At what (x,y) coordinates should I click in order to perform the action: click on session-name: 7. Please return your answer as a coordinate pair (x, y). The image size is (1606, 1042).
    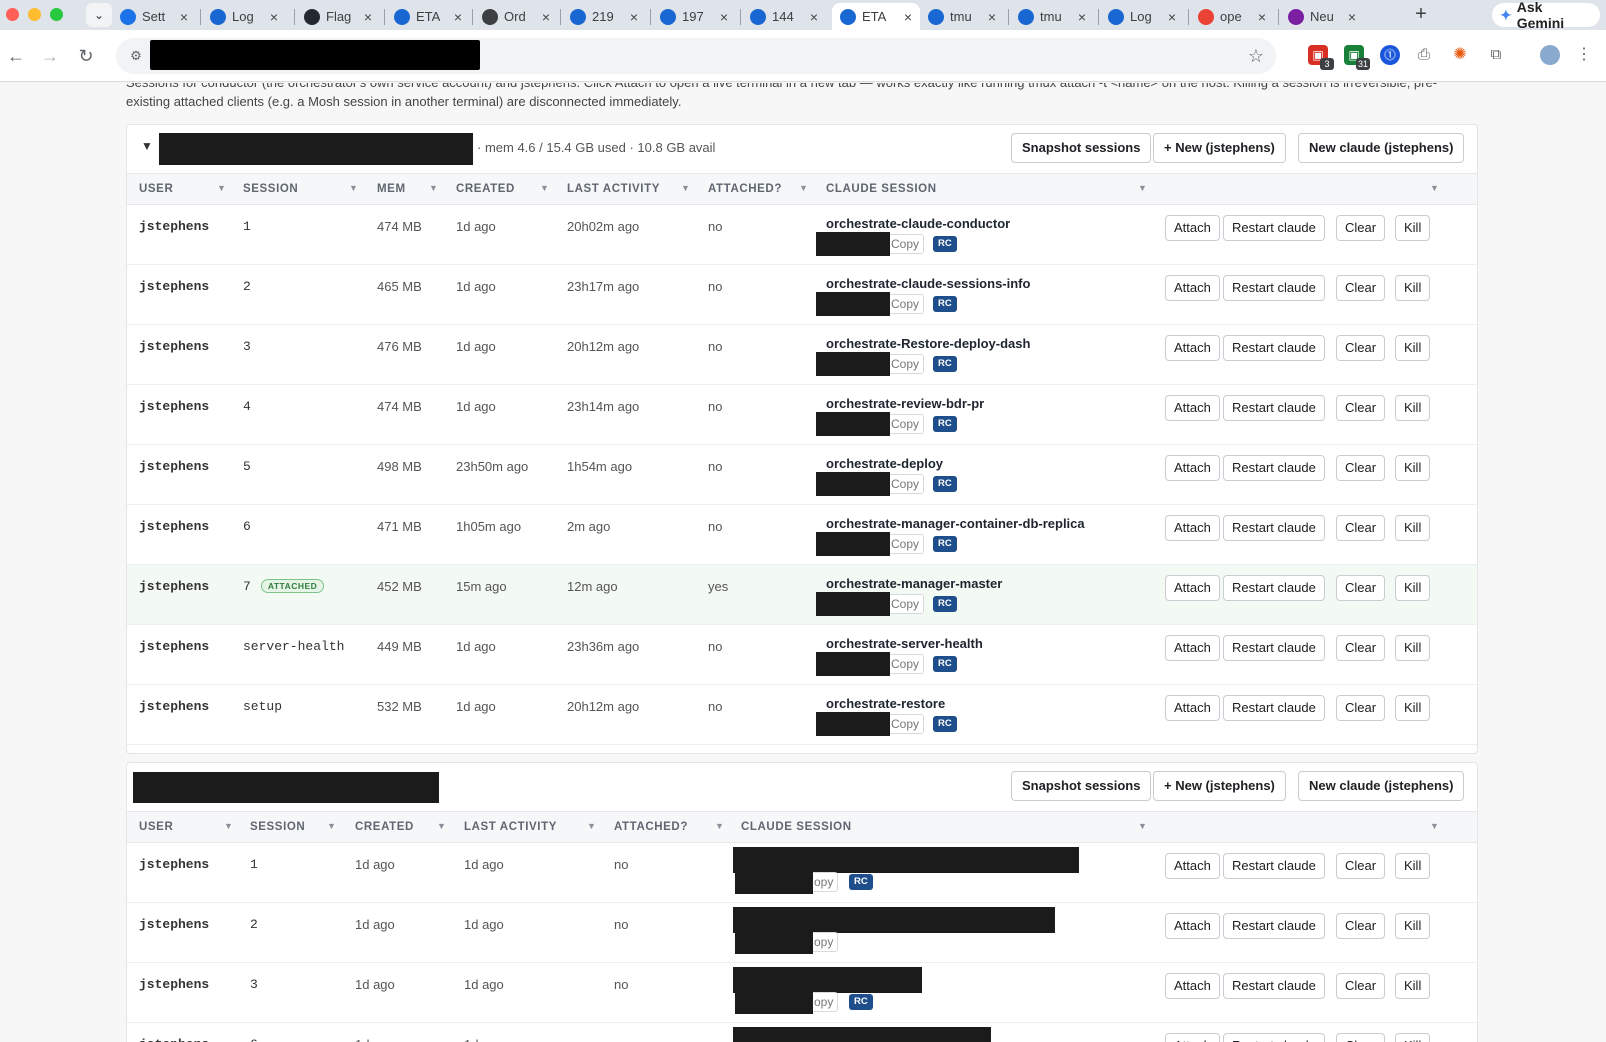
    Looking at the image, I should click on (247, 586).